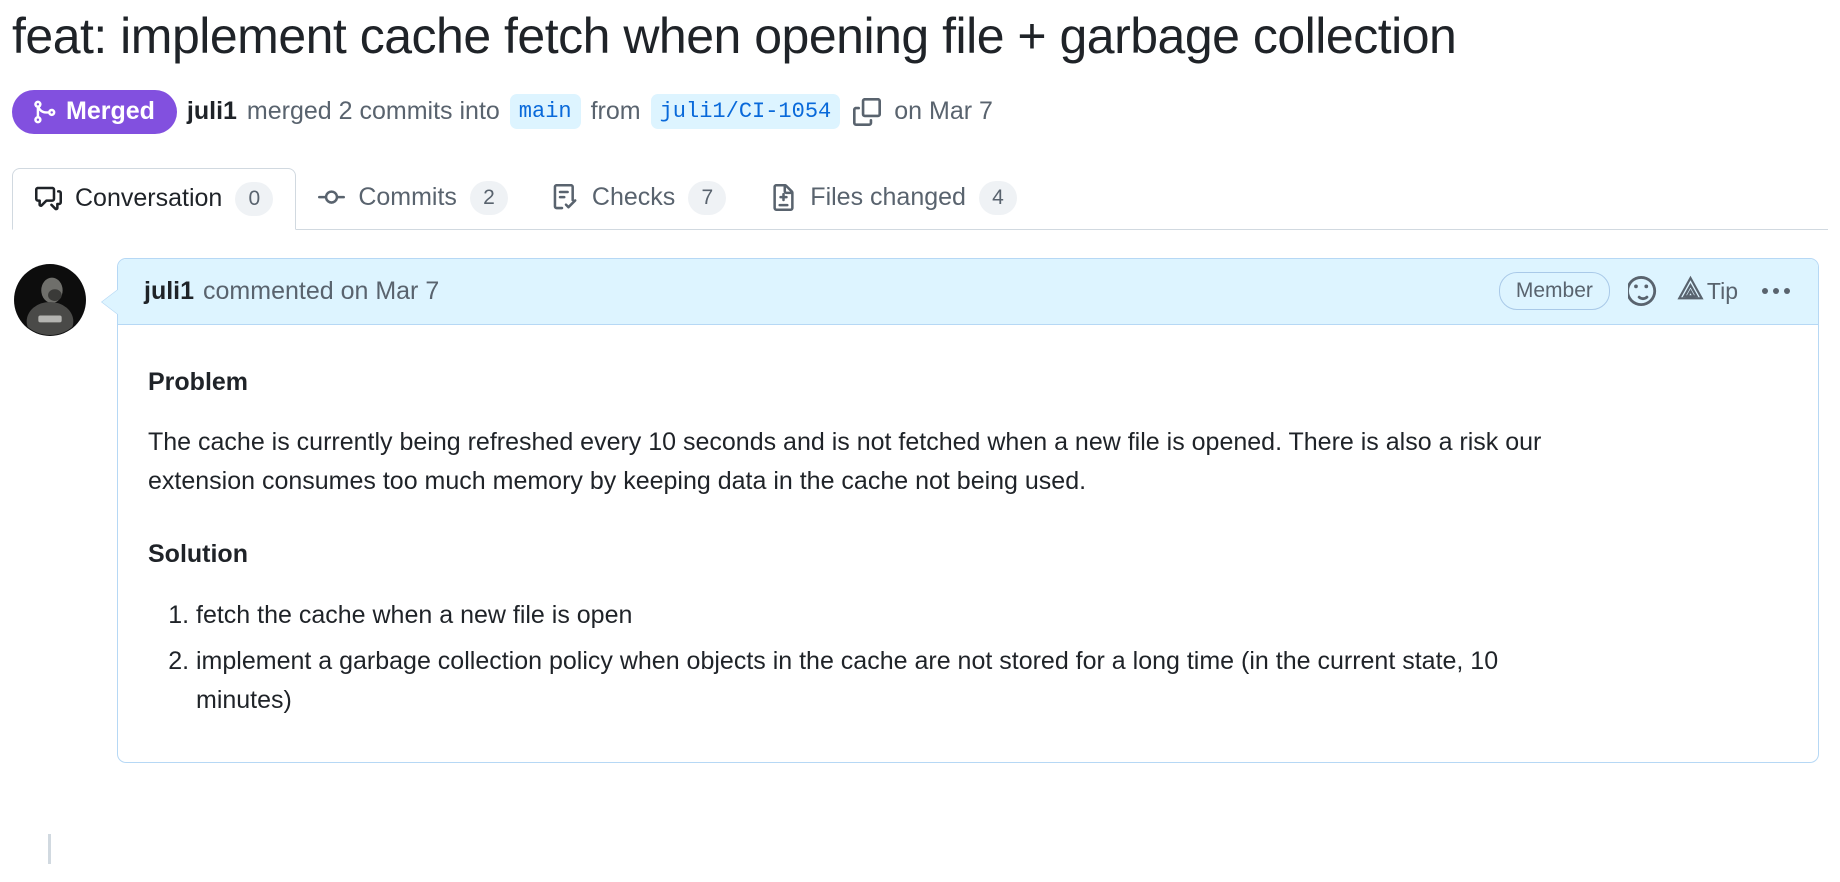  I want to click on tab-commits-counter: 2, so click(488, 197).